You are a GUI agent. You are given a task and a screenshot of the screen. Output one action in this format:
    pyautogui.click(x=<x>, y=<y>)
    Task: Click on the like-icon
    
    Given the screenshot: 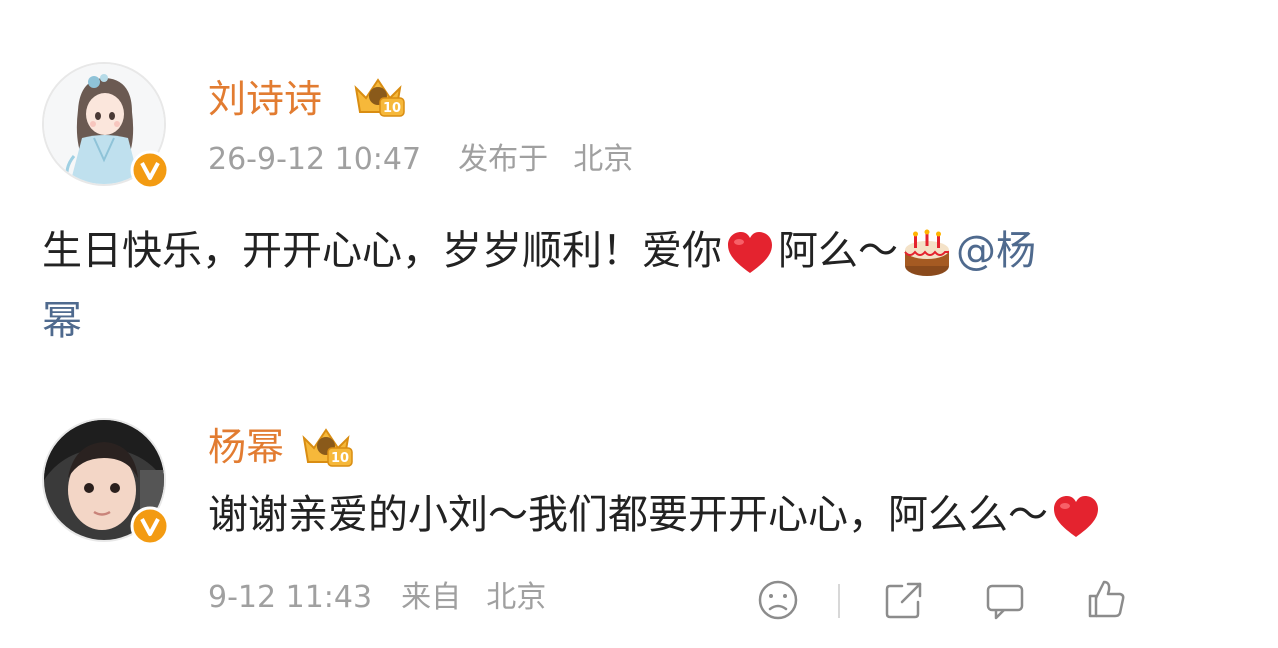 What is the action you would take?
    pyautogui.click(x=1106, y=598)
    